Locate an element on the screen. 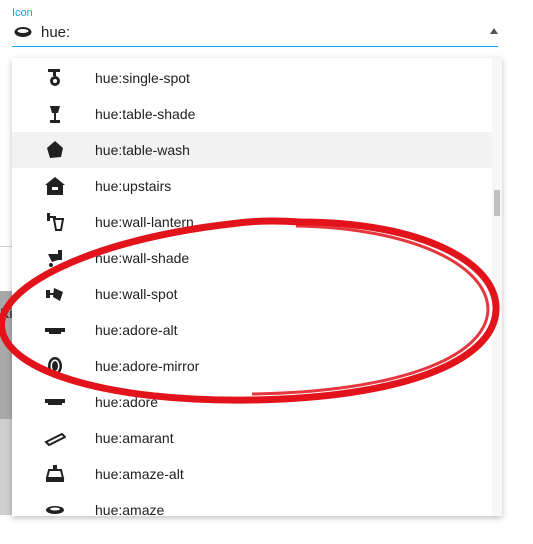 The width and height of the screenshot is (533, 544). list-item-label: hue:wall-shade is located at coordinates (142, 258).